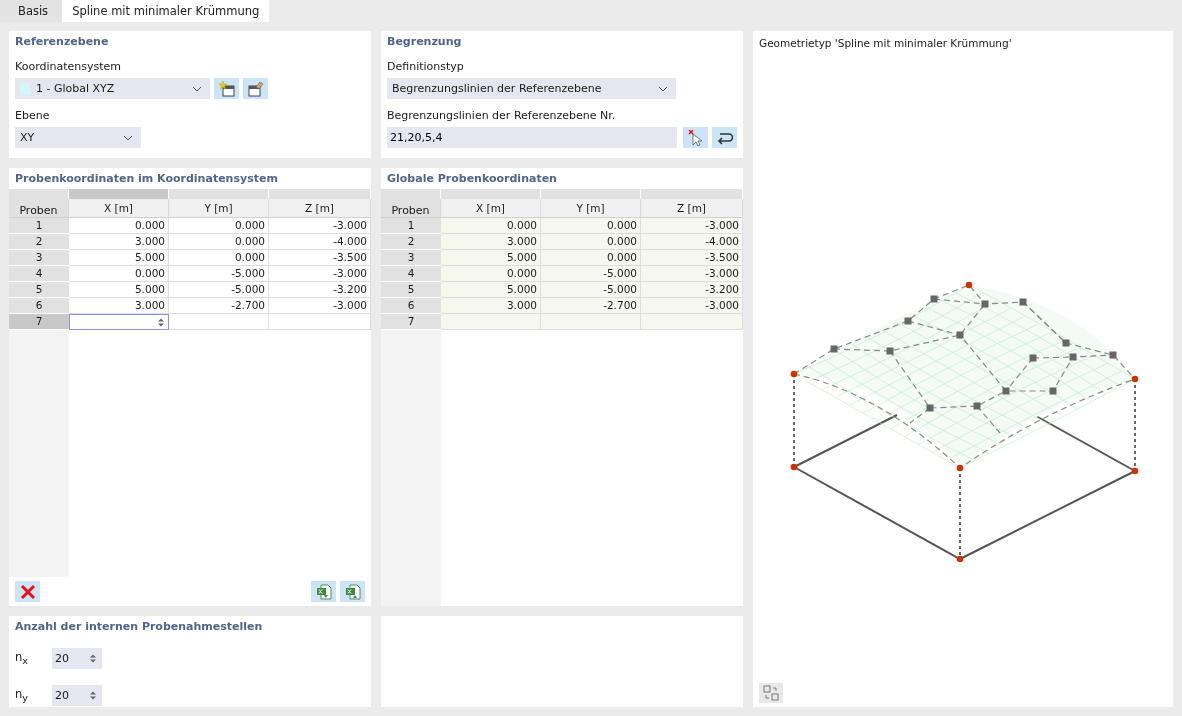 The image size is (1182, 716). What do you see at coordinates (886, 44) in the screenshot?
I see `preview-title: Geometrietyp 'Spline mit minimaler Krümmung'` at bounding box center [886, 44].